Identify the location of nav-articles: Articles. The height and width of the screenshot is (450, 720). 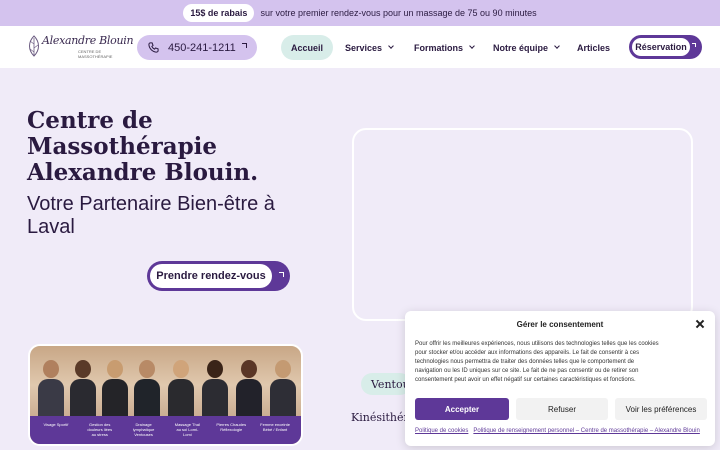
(593, 47).